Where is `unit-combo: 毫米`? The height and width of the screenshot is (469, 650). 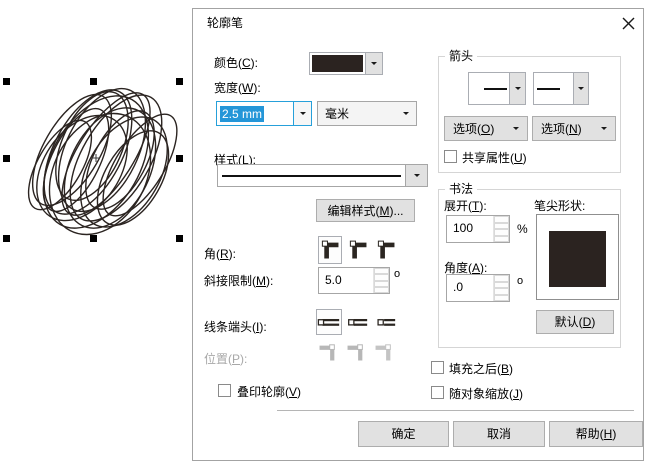 unit-combo: 毫米 is located at coordinates (367, 113).